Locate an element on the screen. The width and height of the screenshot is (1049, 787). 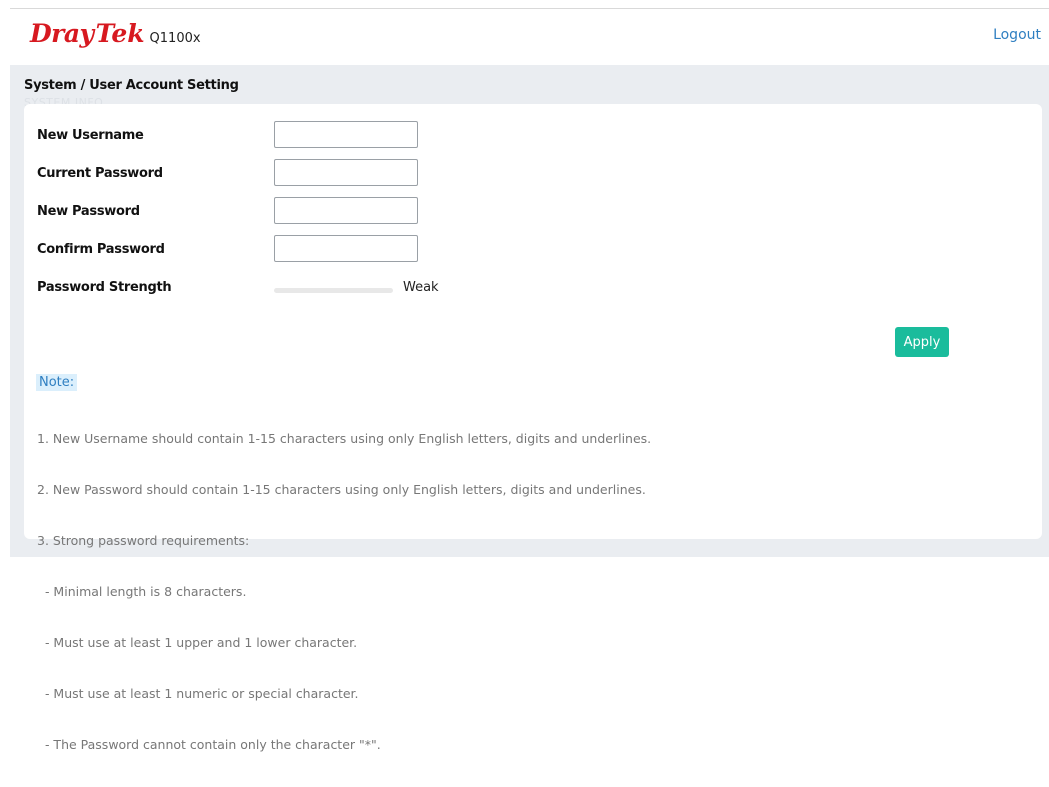
new-password-input is located at coordinates (346, 210).